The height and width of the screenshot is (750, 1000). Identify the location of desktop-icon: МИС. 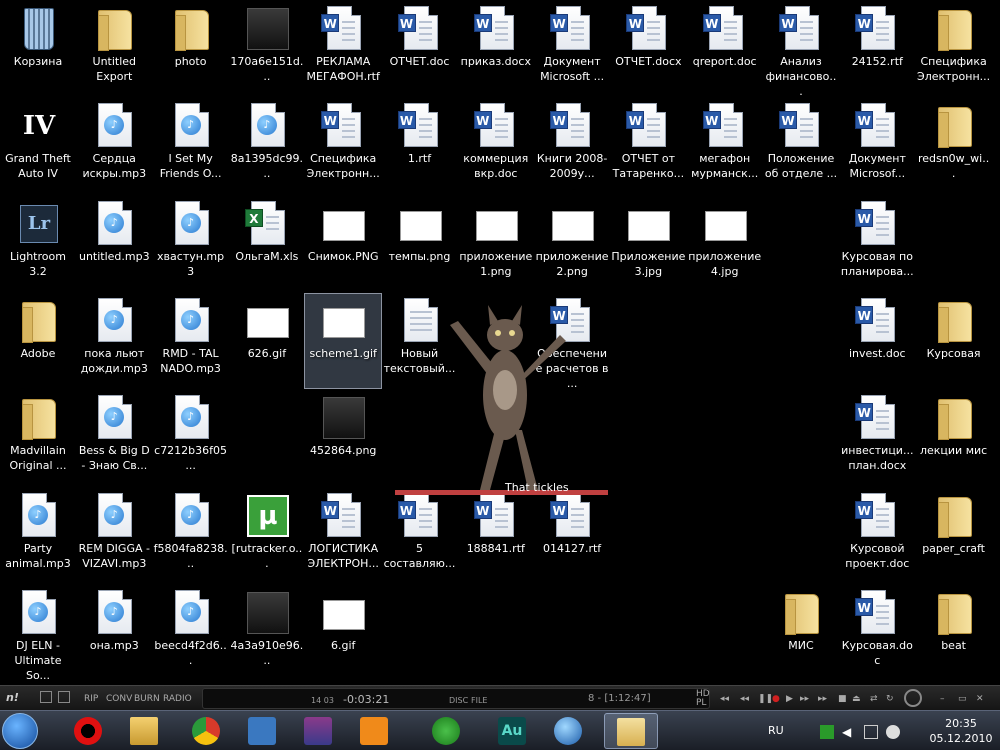
(801, 633).